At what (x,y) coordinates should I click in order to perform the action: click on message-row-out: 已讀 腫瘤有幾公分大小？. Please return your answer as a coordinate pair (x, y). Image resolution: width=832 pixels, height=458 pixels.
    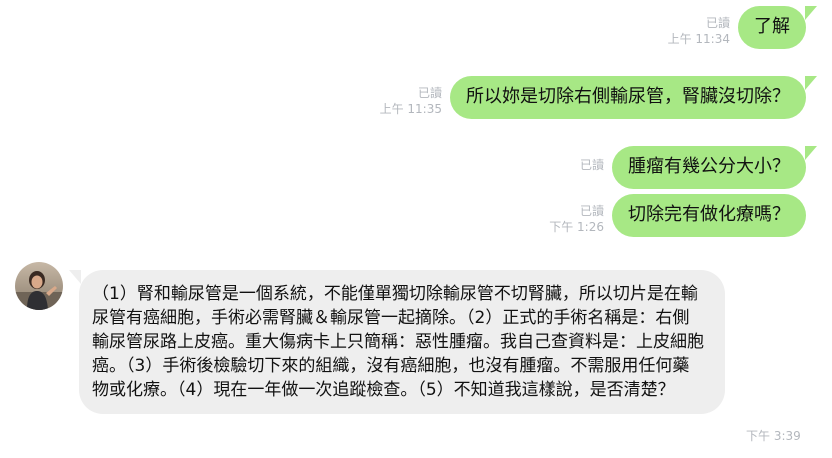
    Looking at the image, I should click on (698, 167).